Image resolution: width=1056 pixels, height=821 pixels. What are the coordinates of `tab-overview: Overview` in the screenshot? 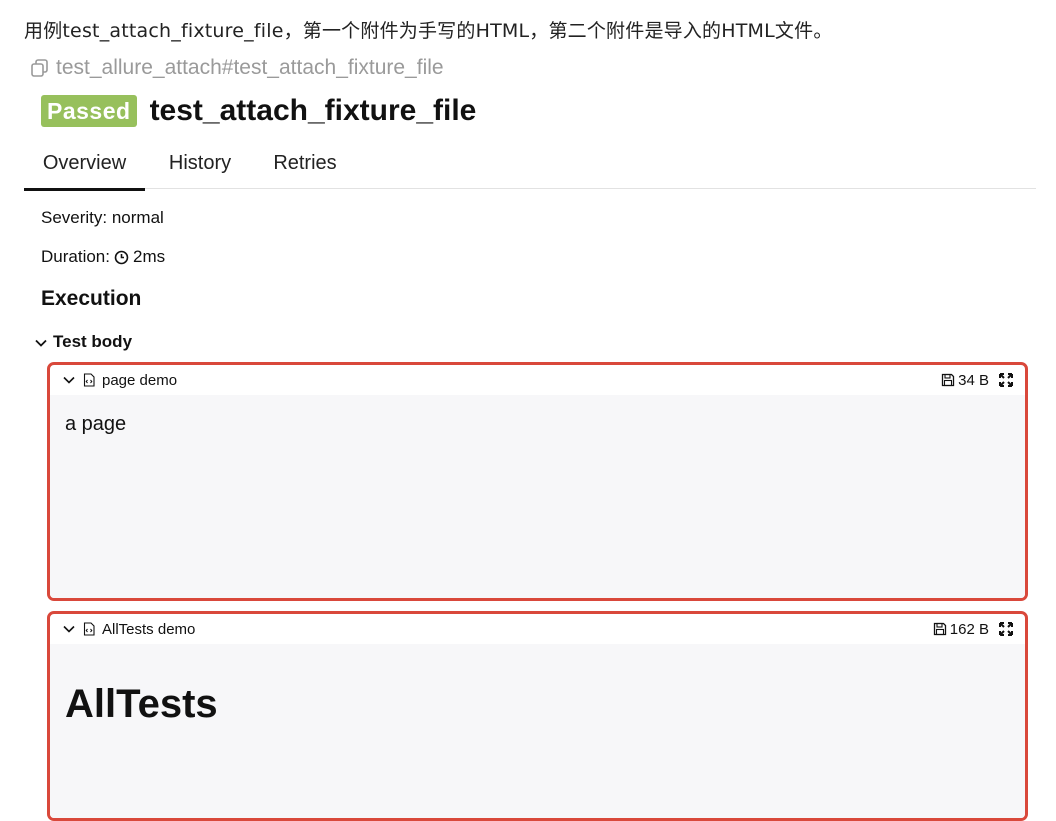 It's located at (84, 170).